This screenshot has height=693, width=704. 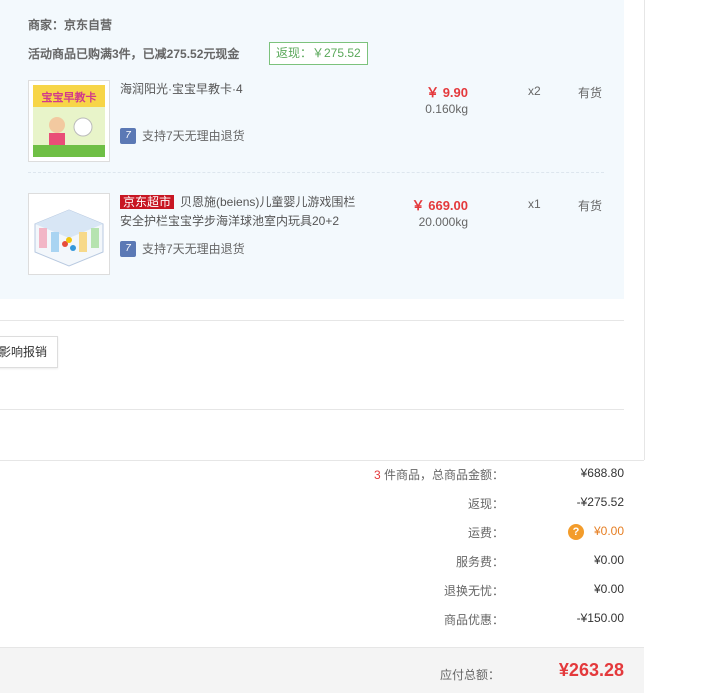 What do you see at coordinates (322, 670) in the screenshot?
I see `total-bar: 应付总额： ¥263.28` at bounding box center [322, 670].